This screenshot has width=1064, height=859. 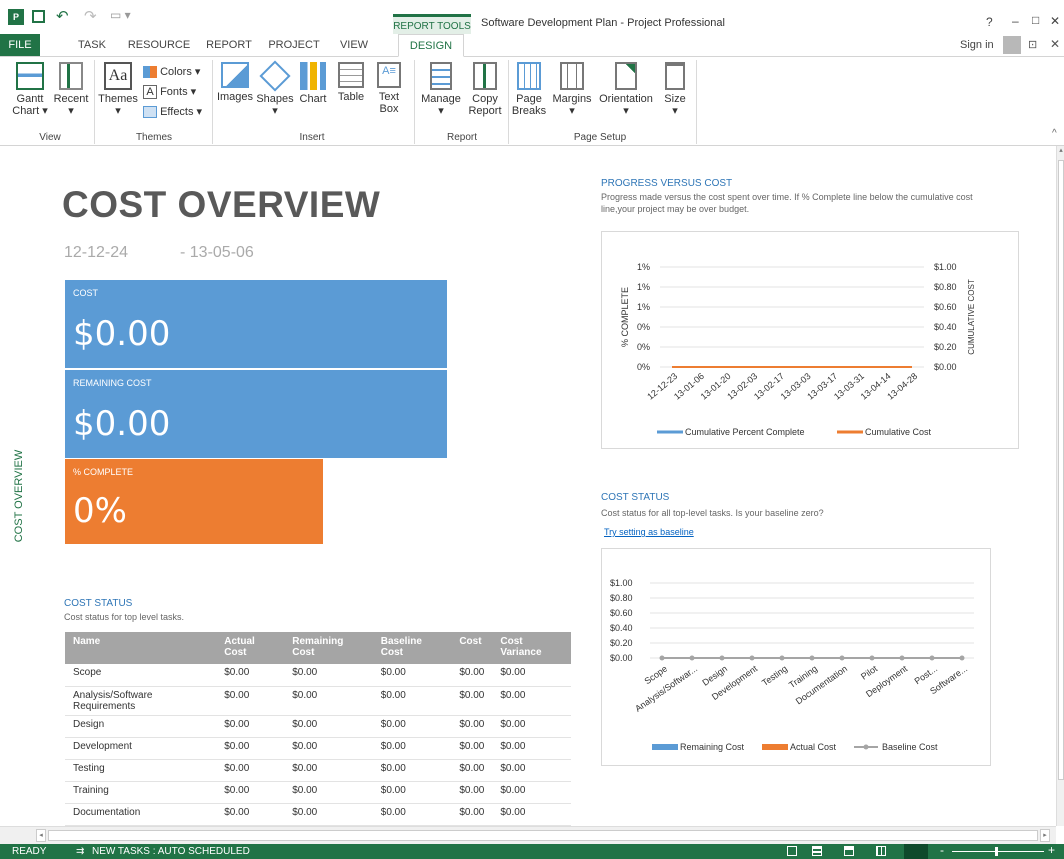 I want to click on ready-status: READY, so click(x=29, y=851).